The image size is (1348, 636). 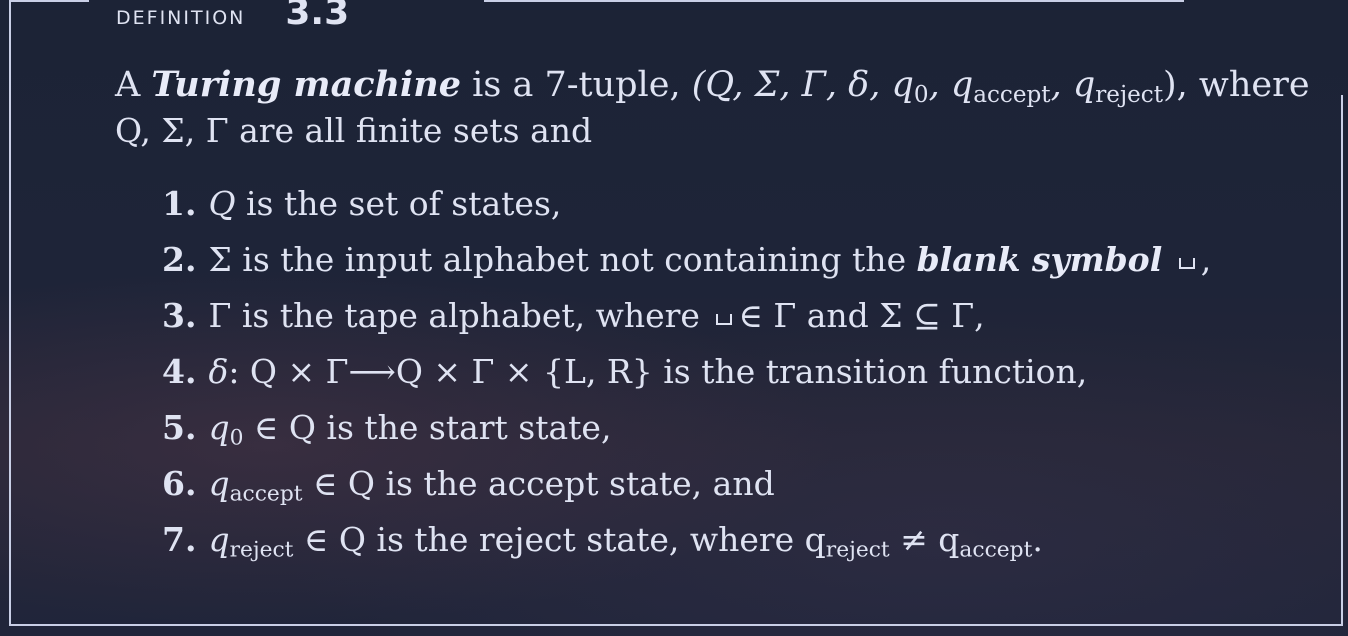 I want to click on intro-a: A, so click(x=128, y=85).